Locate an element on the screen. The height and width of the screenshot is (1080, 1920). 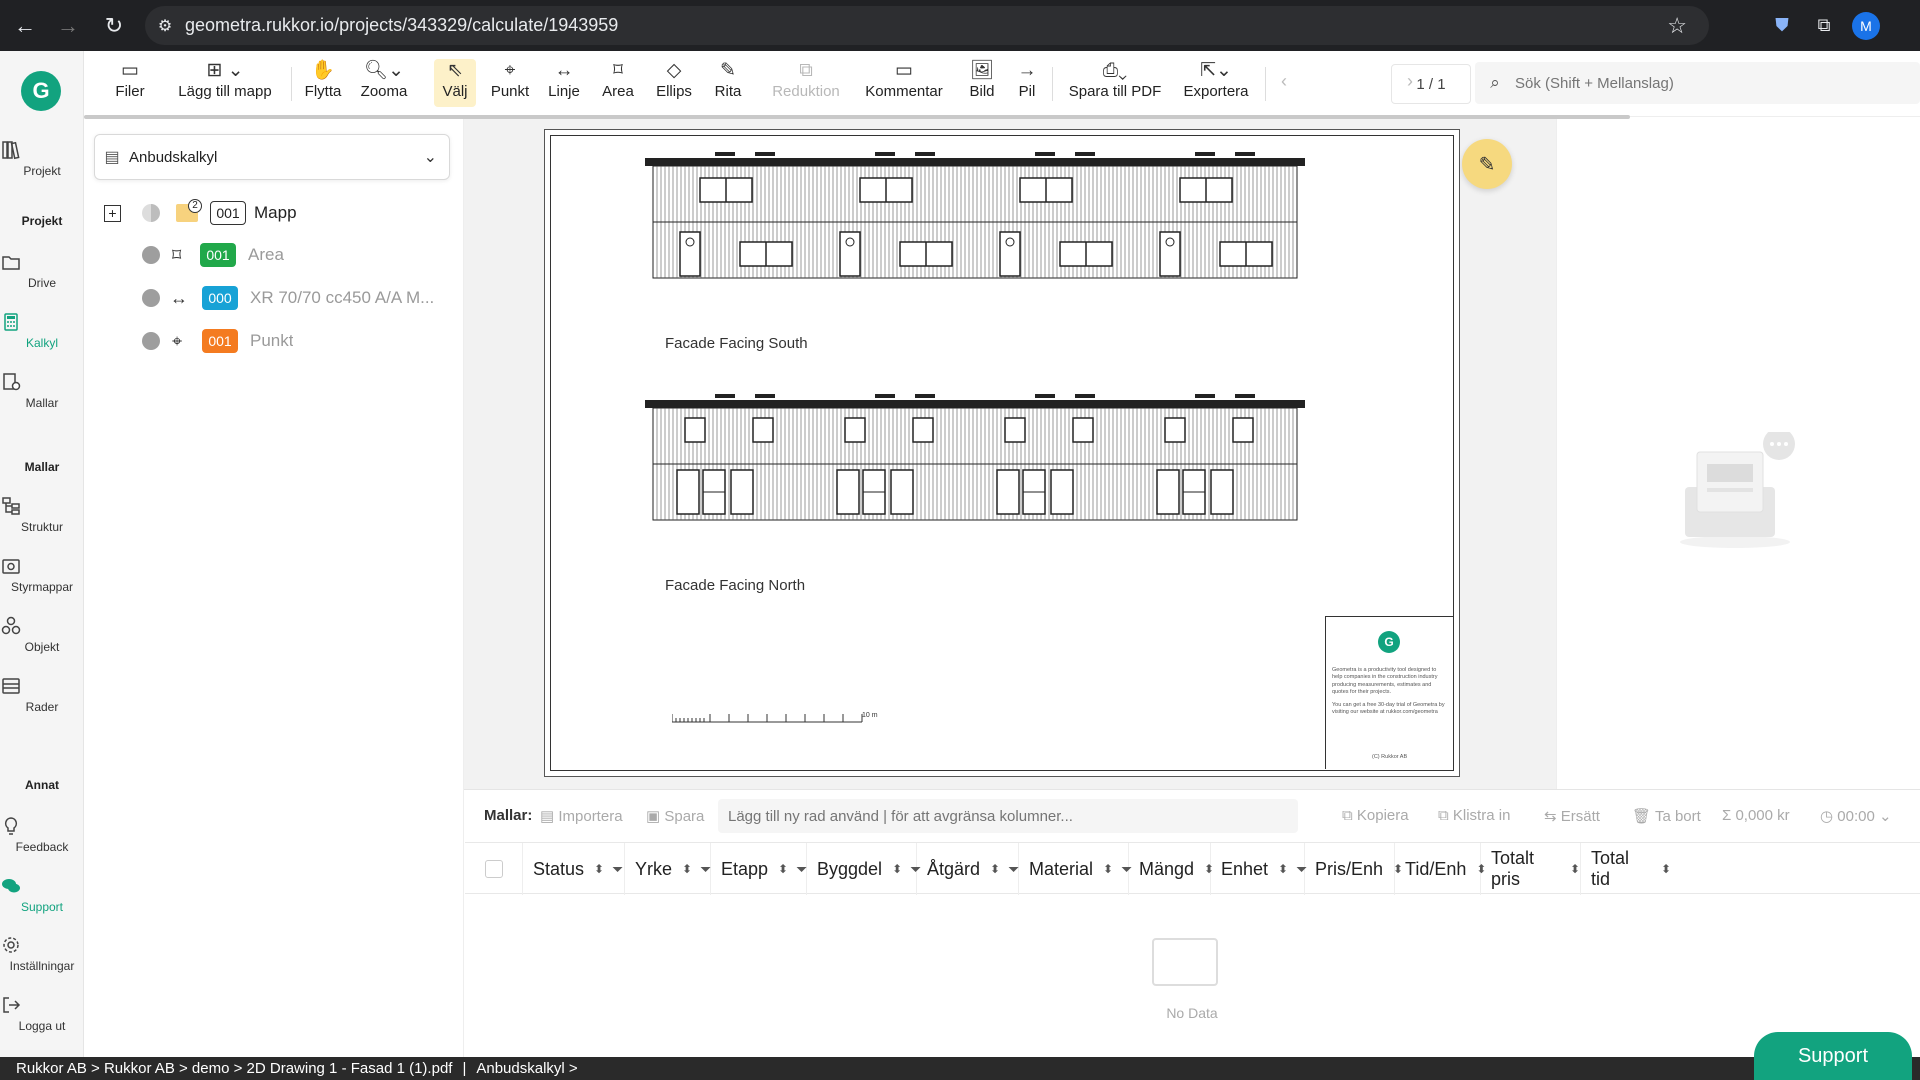
spara-button: ▣ Spara is located at coordinates (675, 816).